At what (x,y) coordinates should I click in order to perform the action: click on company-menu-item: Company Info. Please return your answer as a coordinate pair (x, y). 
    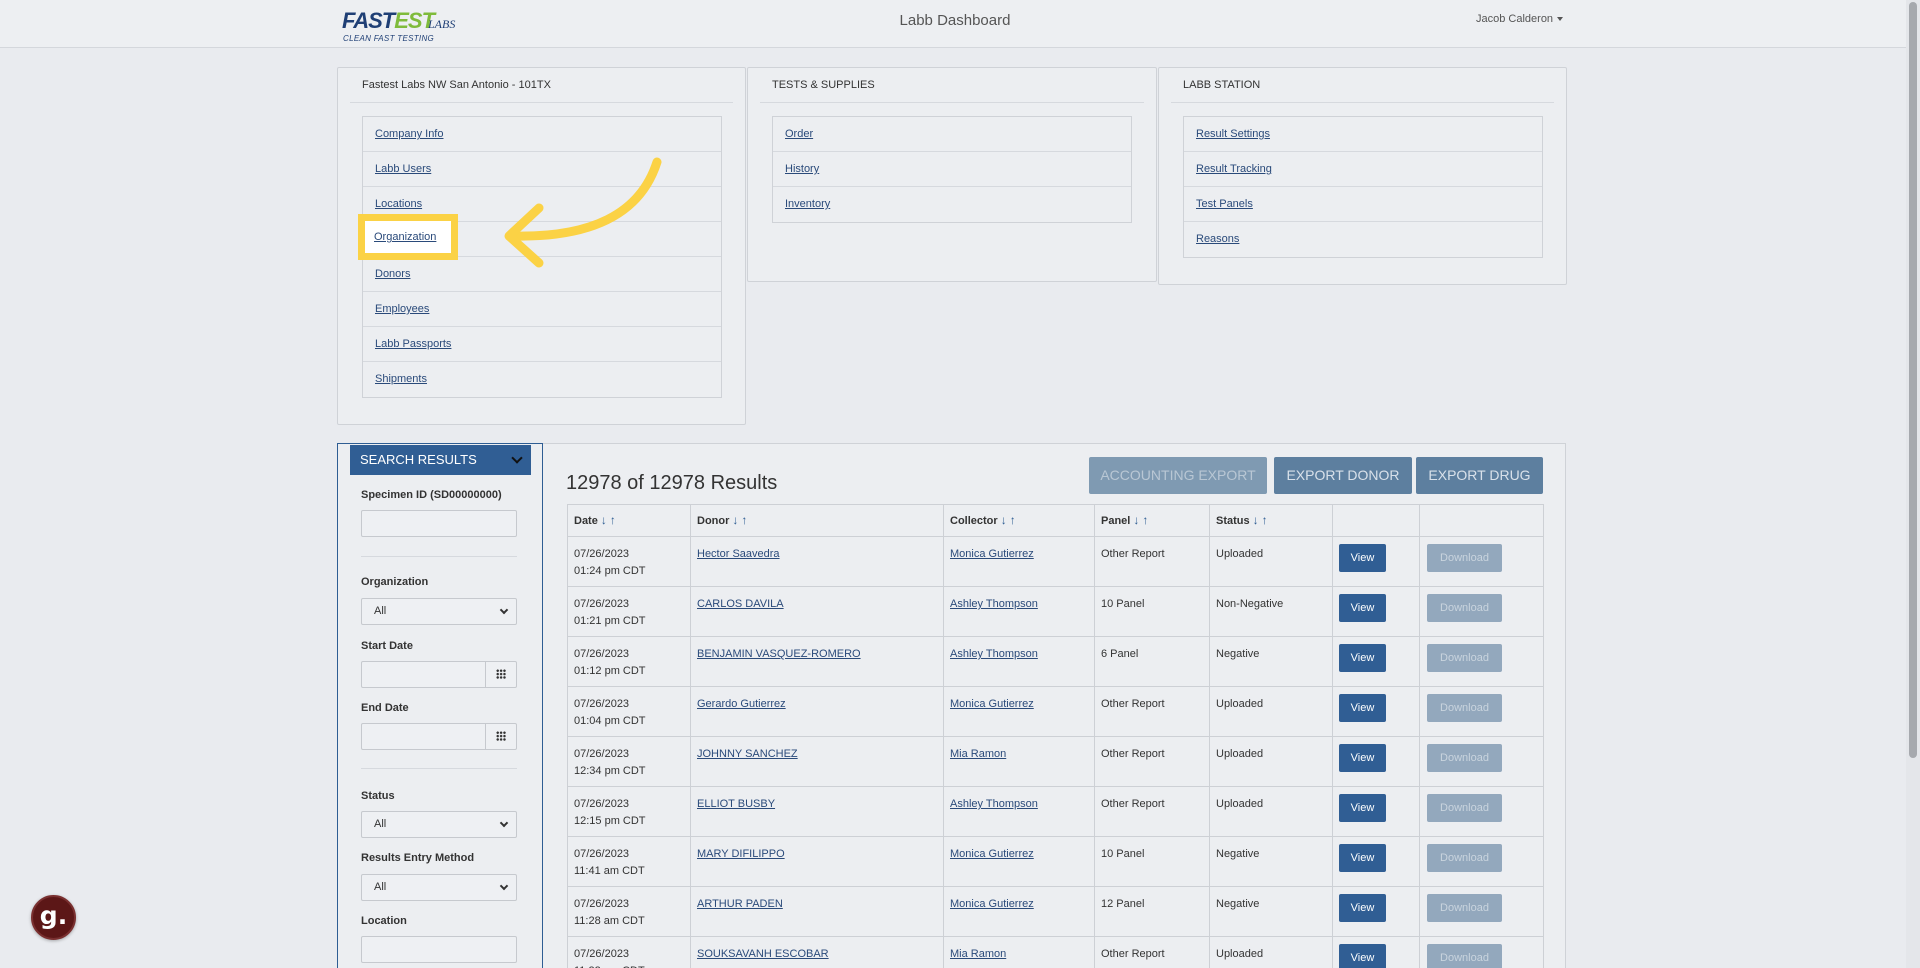
    Looking at the image, I should click on (542, 134).